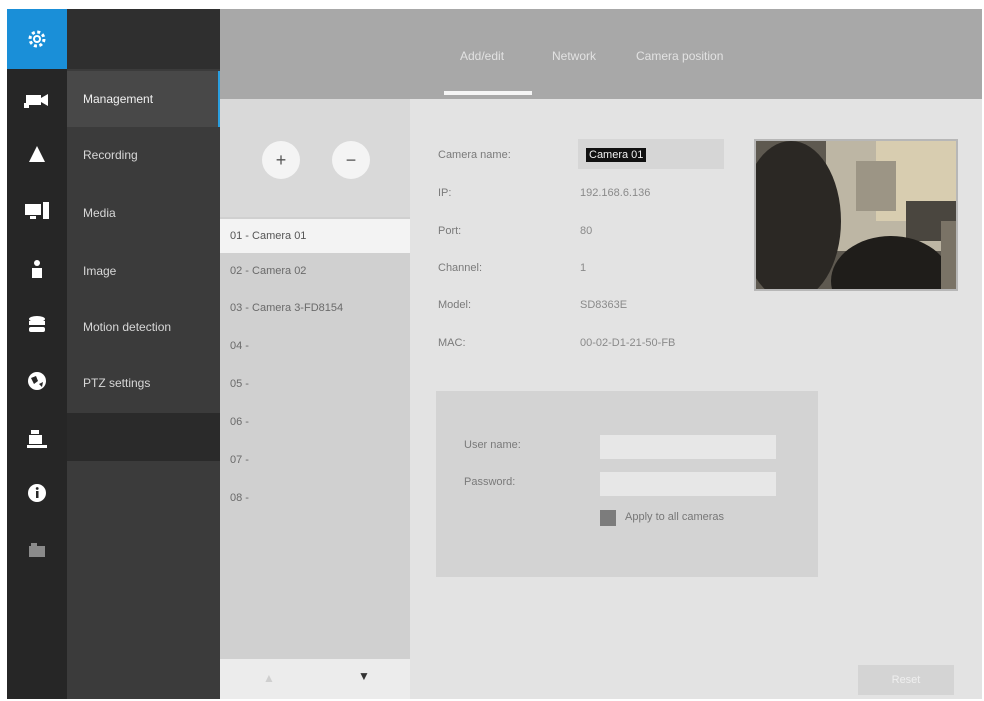 This screenshot has width=984, height=701. What do you see at coordinates (37, 550) in the screenshot?
I see `folder-icon` at bounding box center [37, 550].